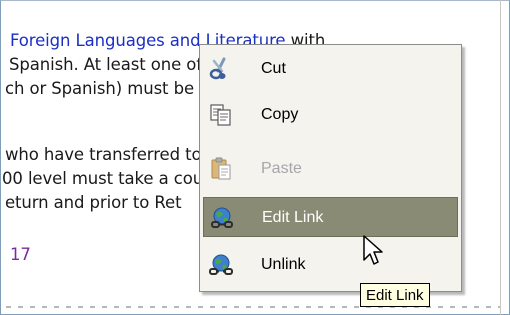 Image resolution: width=510 pixels, height=315 pixels. What do you see at coordinates (221, 265) in the screenshot?
I see `unlink-icon` at bounding box center [221, 265].